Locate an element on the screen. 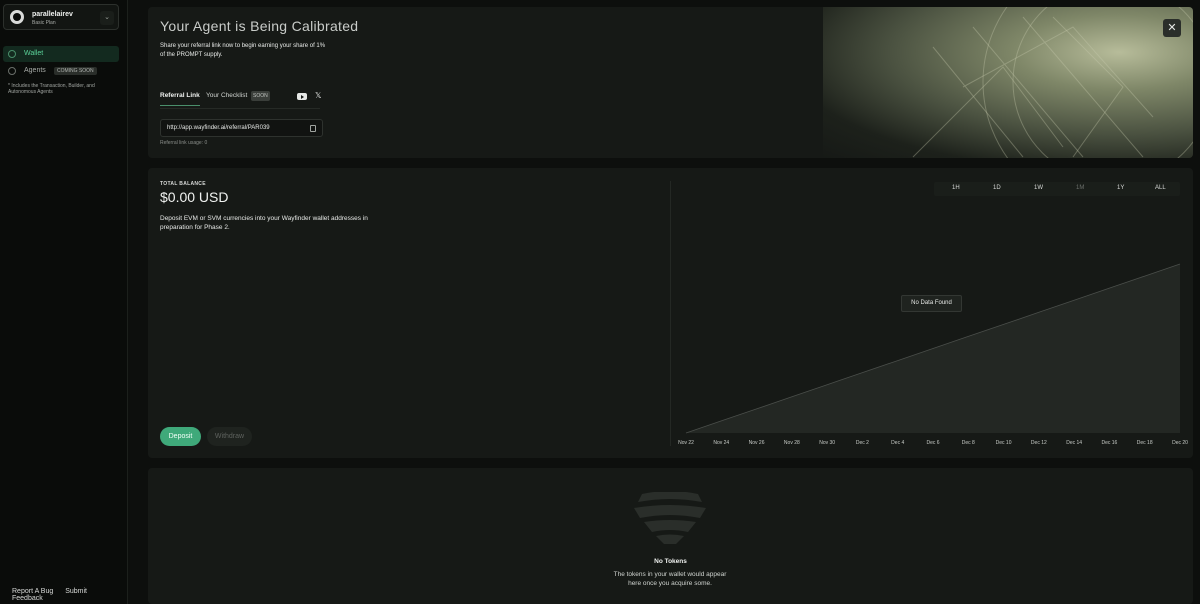  x-tick-label: Nov 24 is located at coordinates (721, 443).